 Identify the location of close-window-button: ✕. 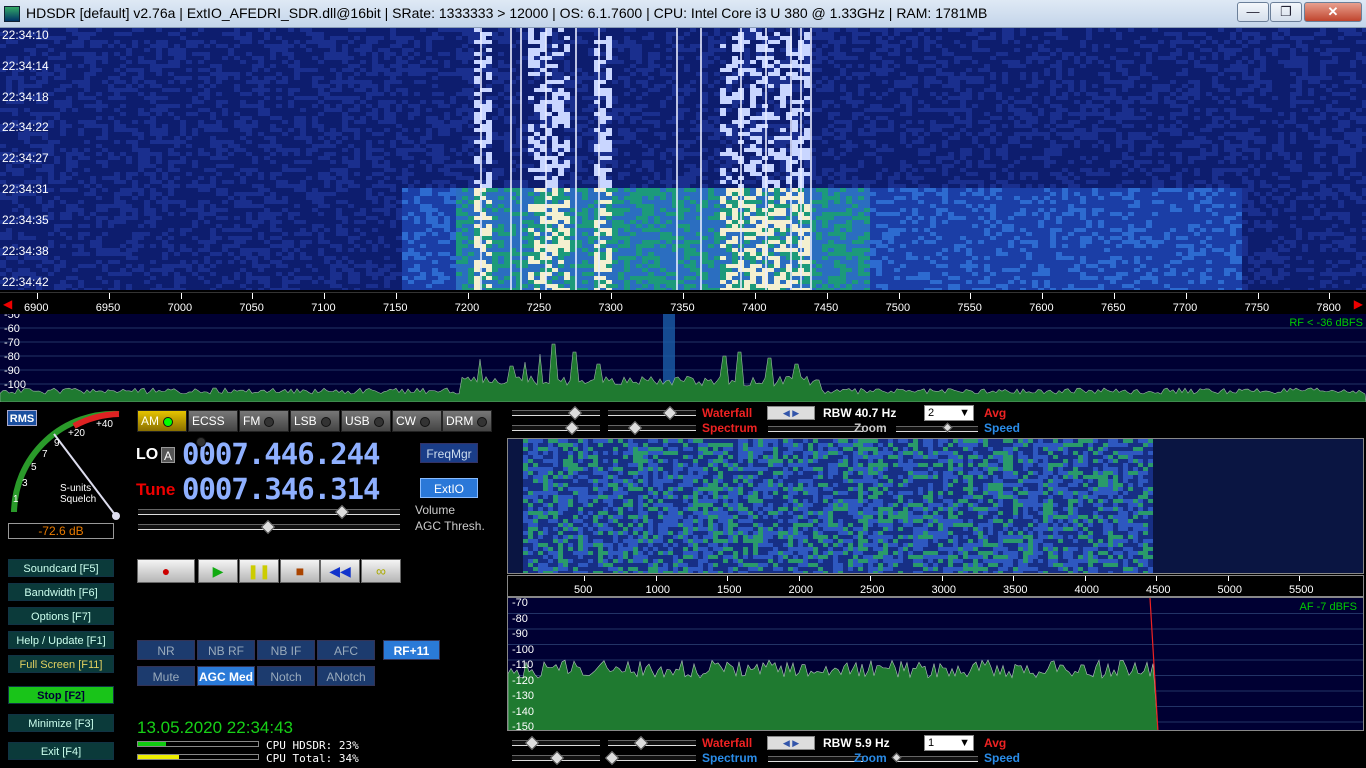
(1333, 12).